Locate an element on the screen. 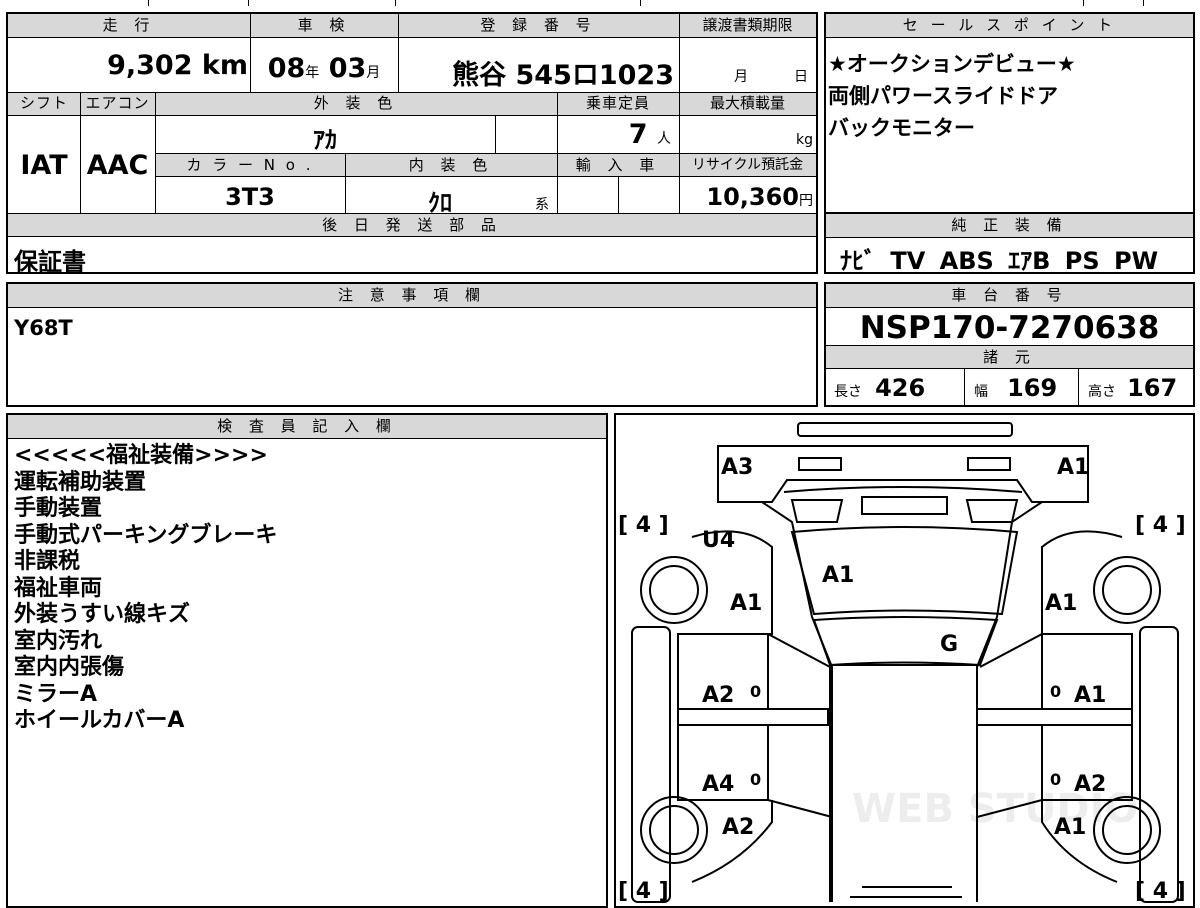 The height and width of the screenshot is (908, 1200). interior-header: 内 装 色 is located at coordinates (451, 165).